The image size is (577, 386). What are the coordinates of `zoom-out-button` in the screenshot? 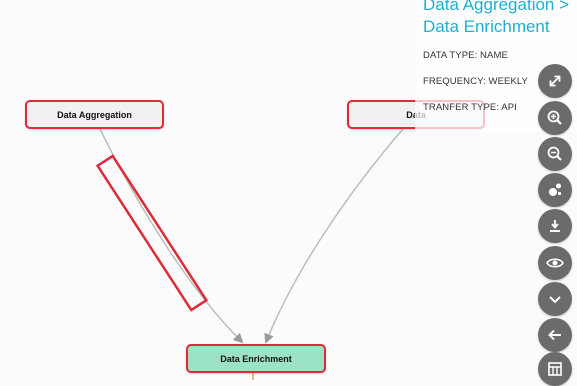 It's located at (555, 154).